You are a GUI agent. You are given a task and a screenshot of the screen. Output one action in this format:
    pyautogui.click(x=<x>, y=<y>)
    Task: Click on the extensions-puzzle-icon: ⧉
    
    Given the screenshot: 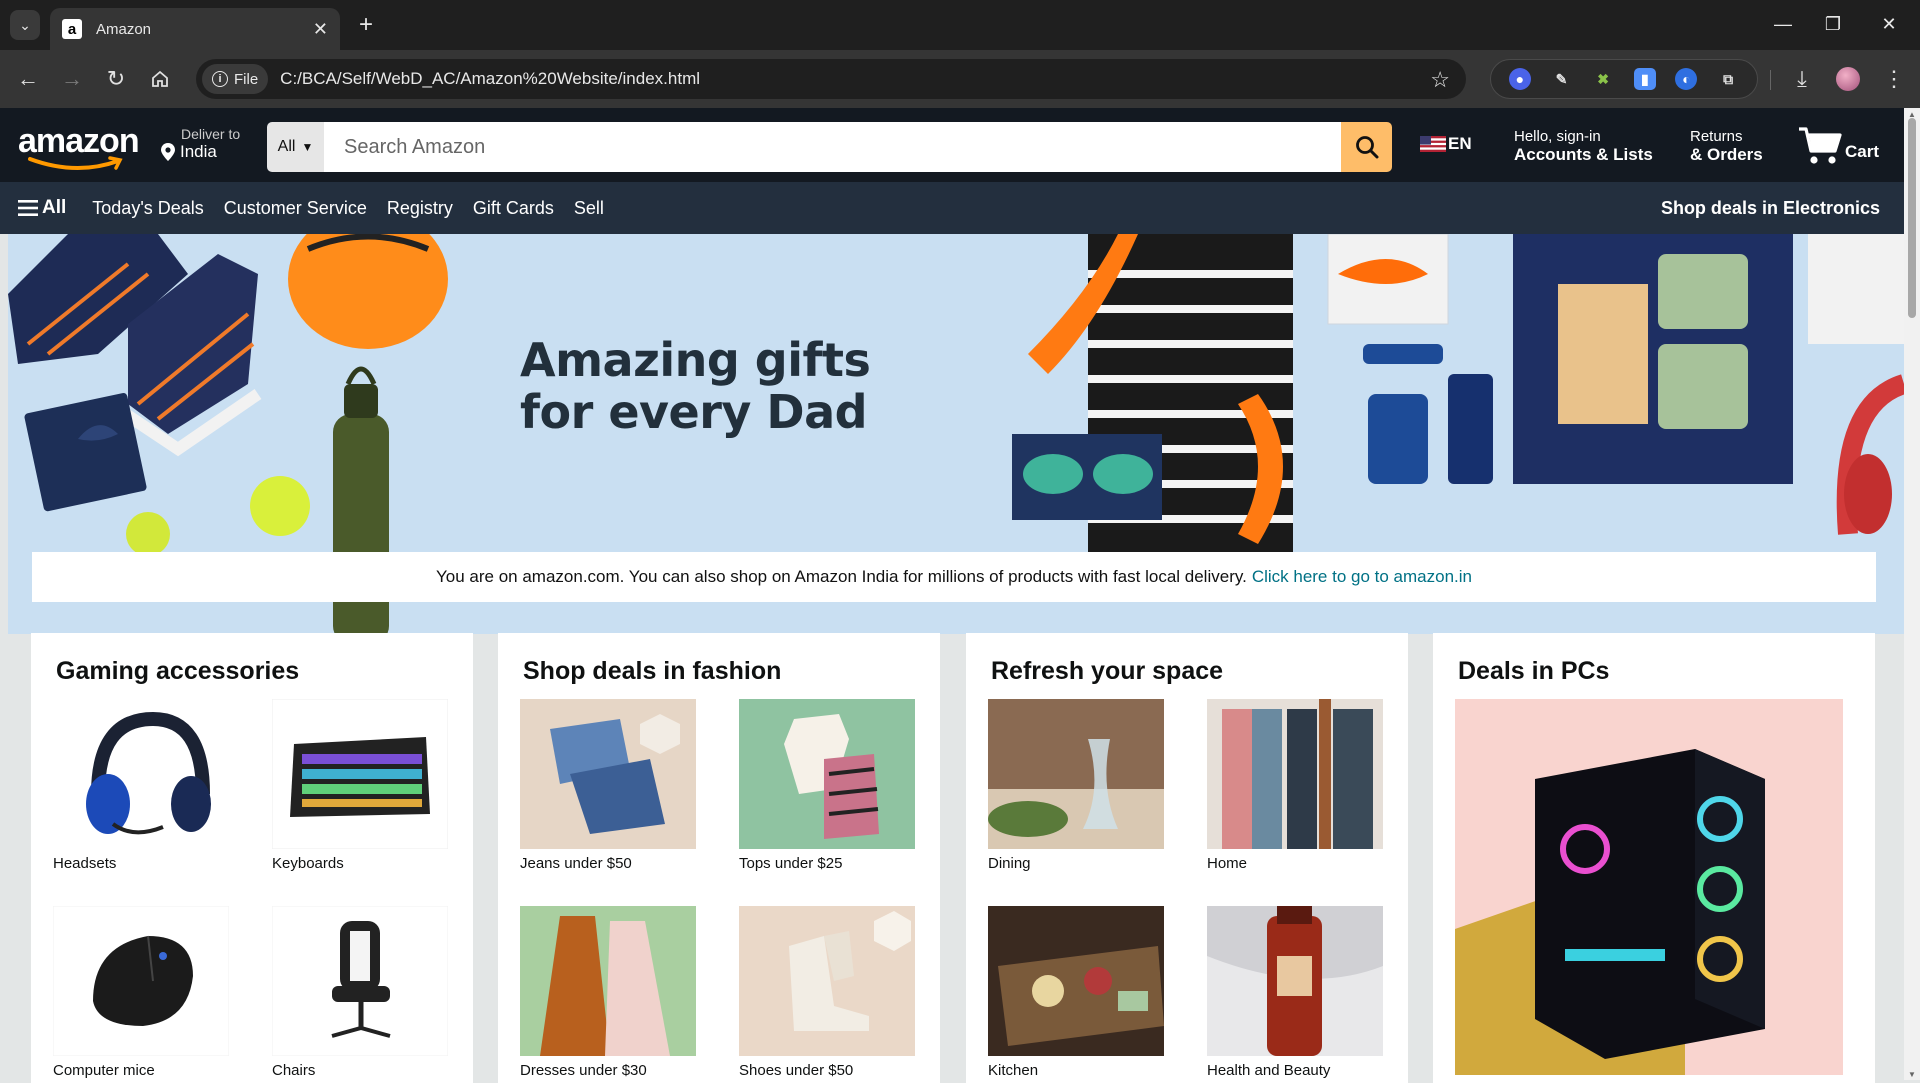 What is the action you would take?
    pyautogui.click(x=1728, y=79)
    